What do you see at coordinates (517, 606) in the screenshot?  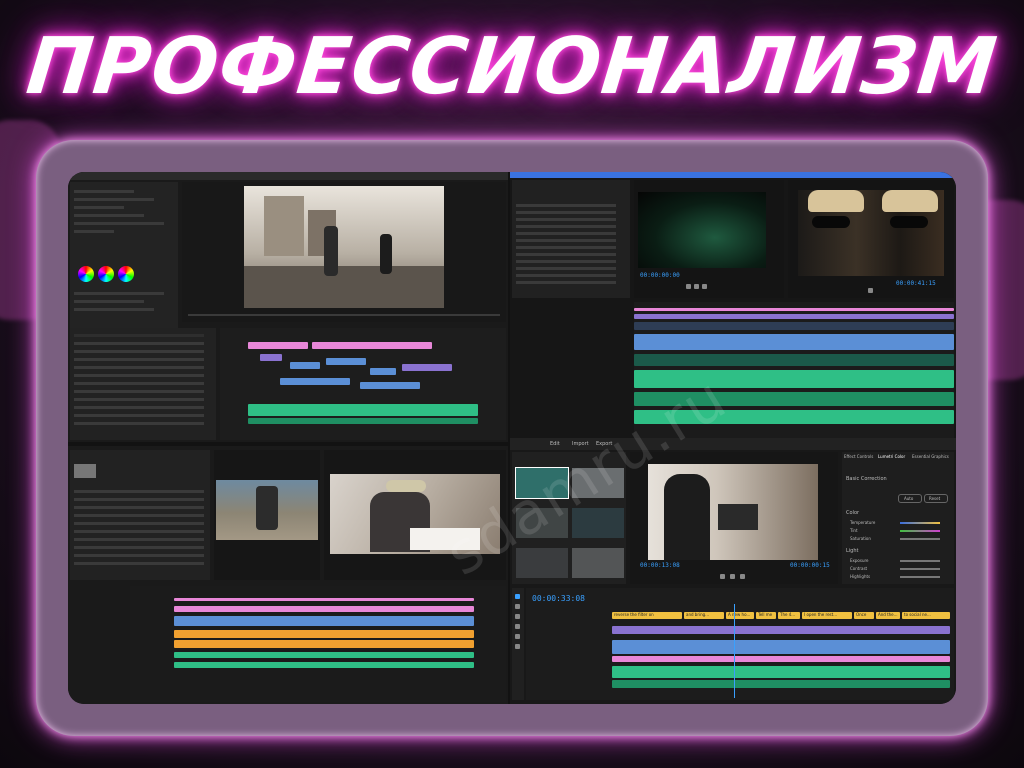 I see `razor-tool-icon` at bounding box center [517, 606].